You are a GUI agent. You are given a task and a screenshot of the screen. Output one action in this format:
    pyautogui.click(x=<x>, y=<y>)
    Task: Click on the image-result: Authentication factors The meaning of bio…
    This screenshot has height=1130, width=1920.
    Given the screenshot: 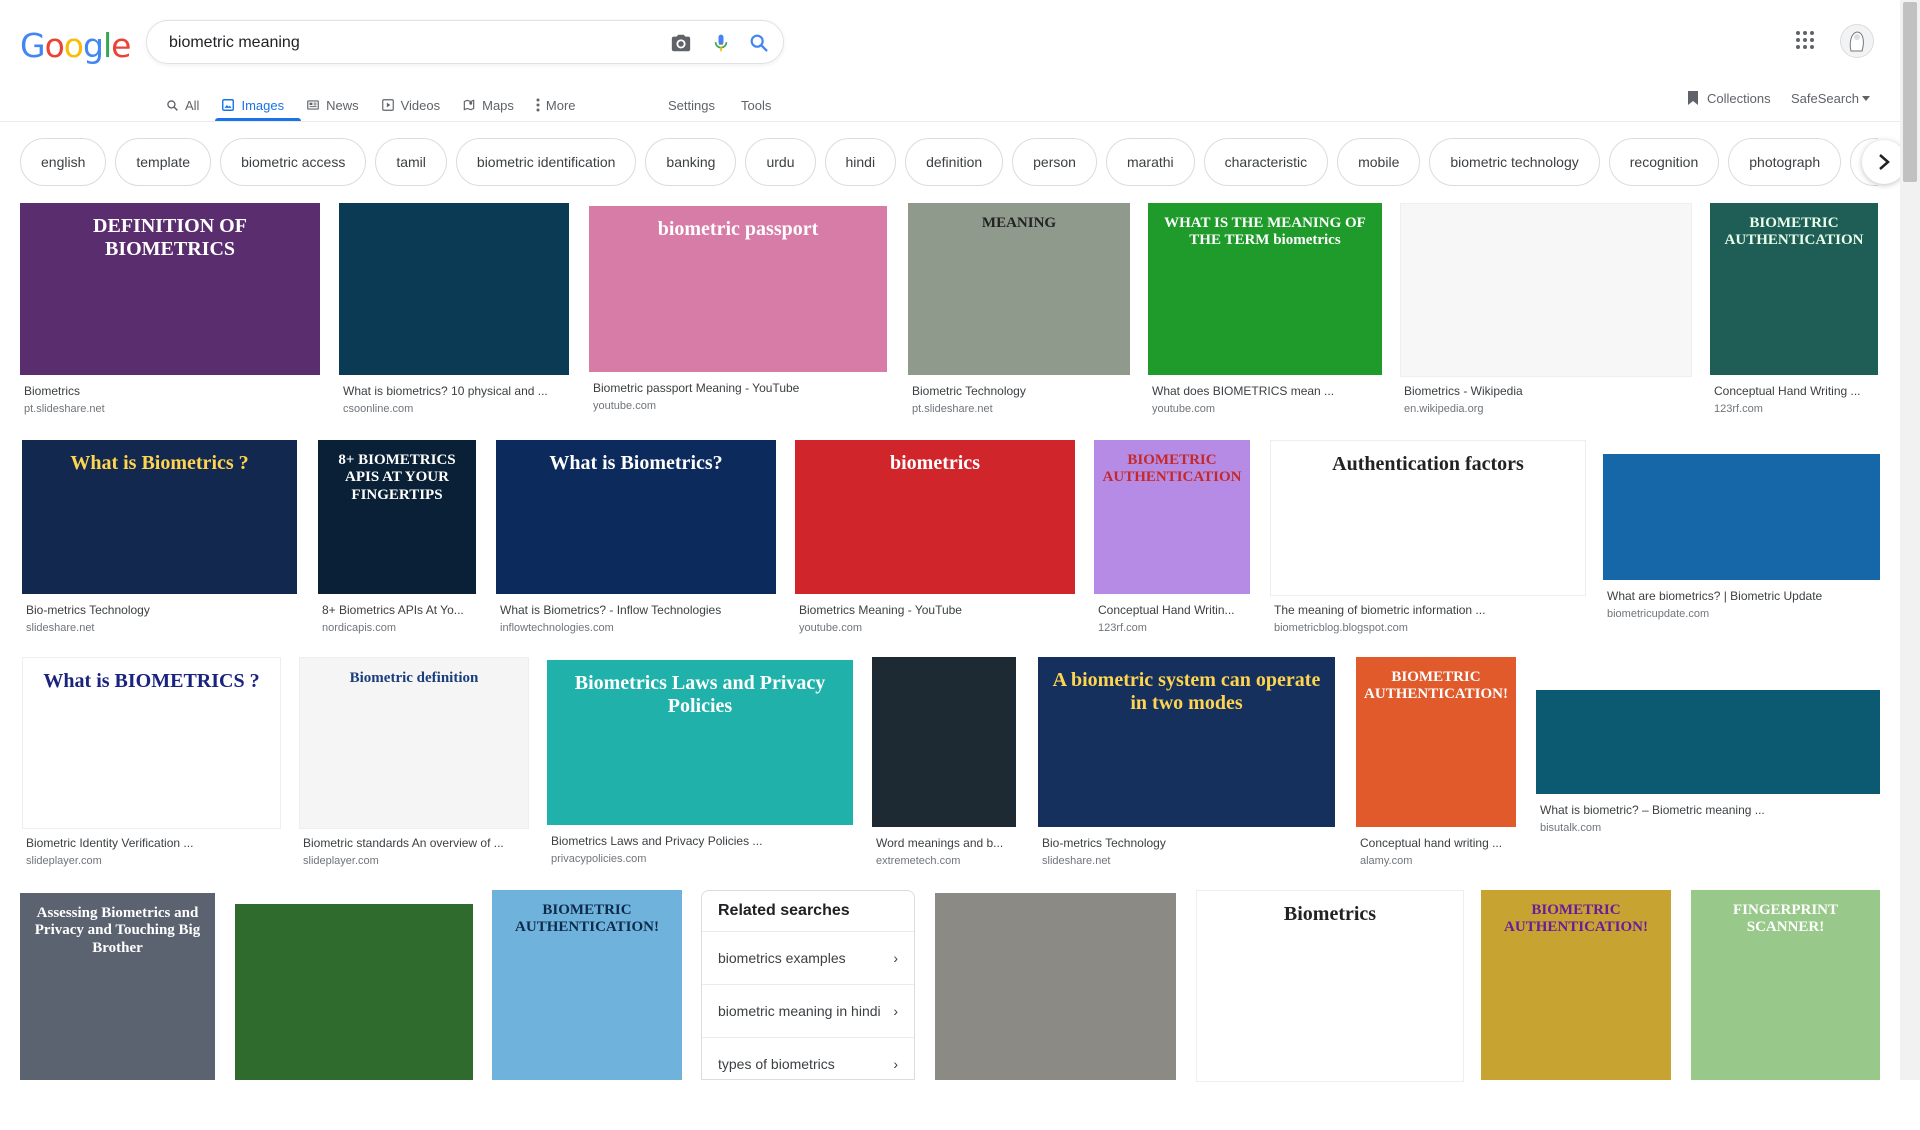 What is the action you would take?
    pyautogui.click(x=1428, y=542)
    